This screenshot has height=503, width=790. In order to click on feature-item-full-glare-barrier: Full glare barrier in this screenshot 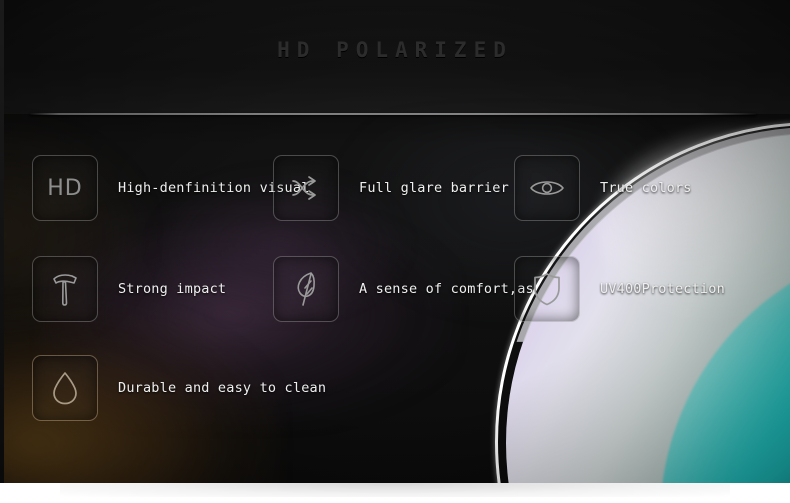, I will do `click(391, 188)`.